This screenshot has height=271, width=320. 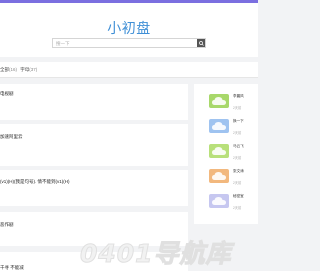 What do you see at coordinates (238, 96) in the screenshot?
I see `sidebar-item-name: 李晨风` at bounding box center [238, 96].